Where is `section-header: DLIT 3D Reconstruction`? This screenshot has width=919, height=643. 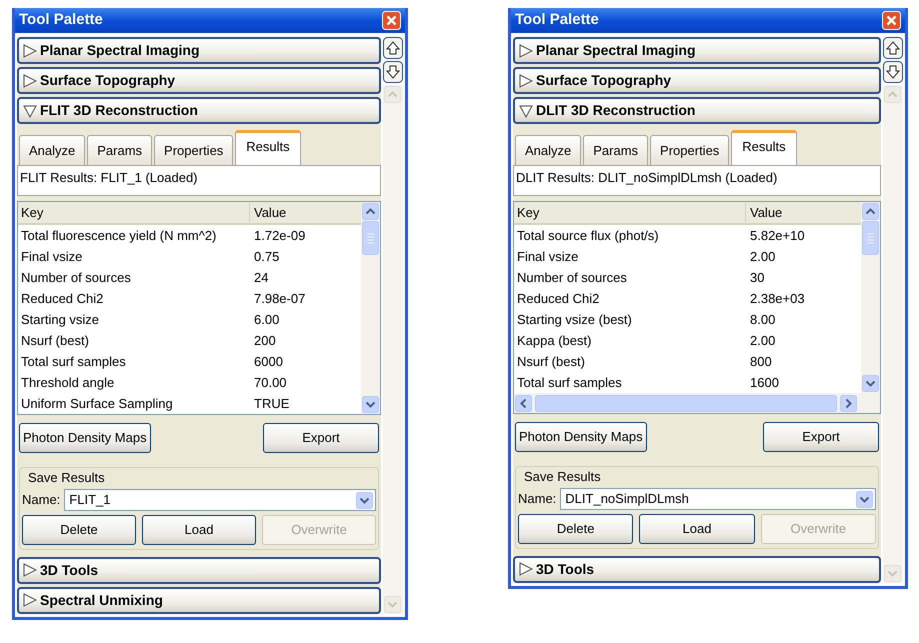 section-header: DLIT 3D Reconstruction is located at coordinates (697, 110).